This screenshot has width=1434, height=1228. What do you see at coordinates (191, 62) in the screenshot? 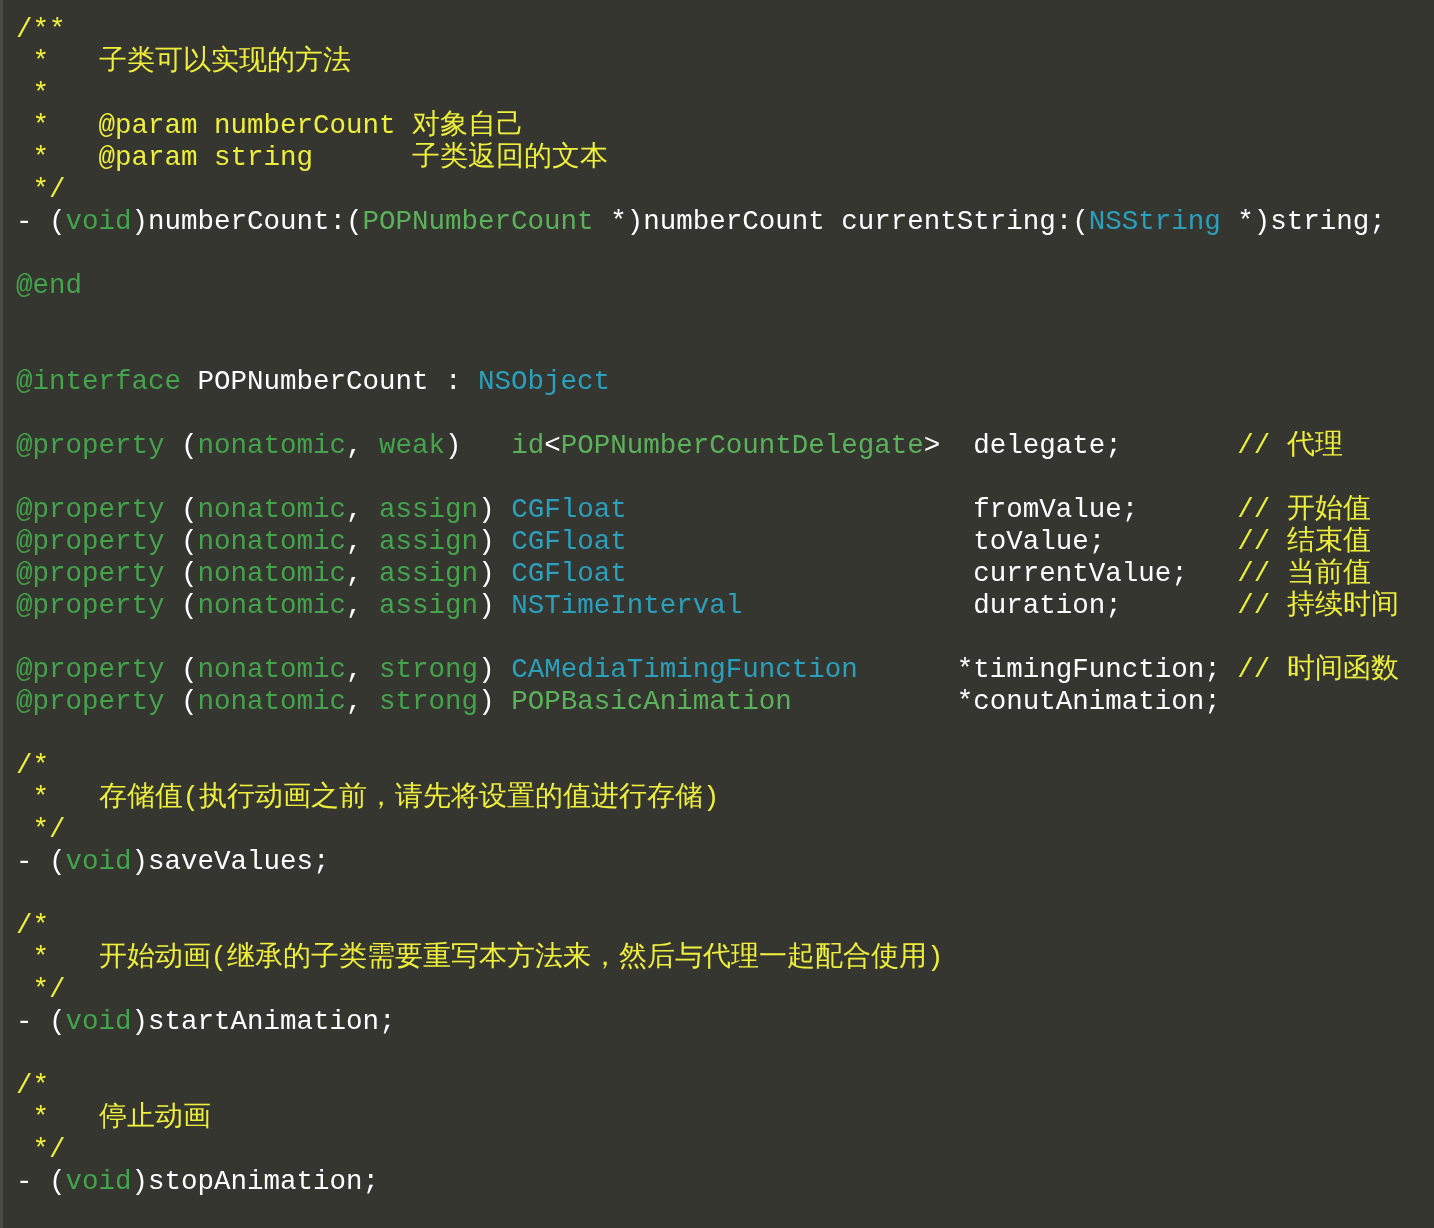
I see `code-line: * 子类可以实现的方法` at bounding box center [191, 62].